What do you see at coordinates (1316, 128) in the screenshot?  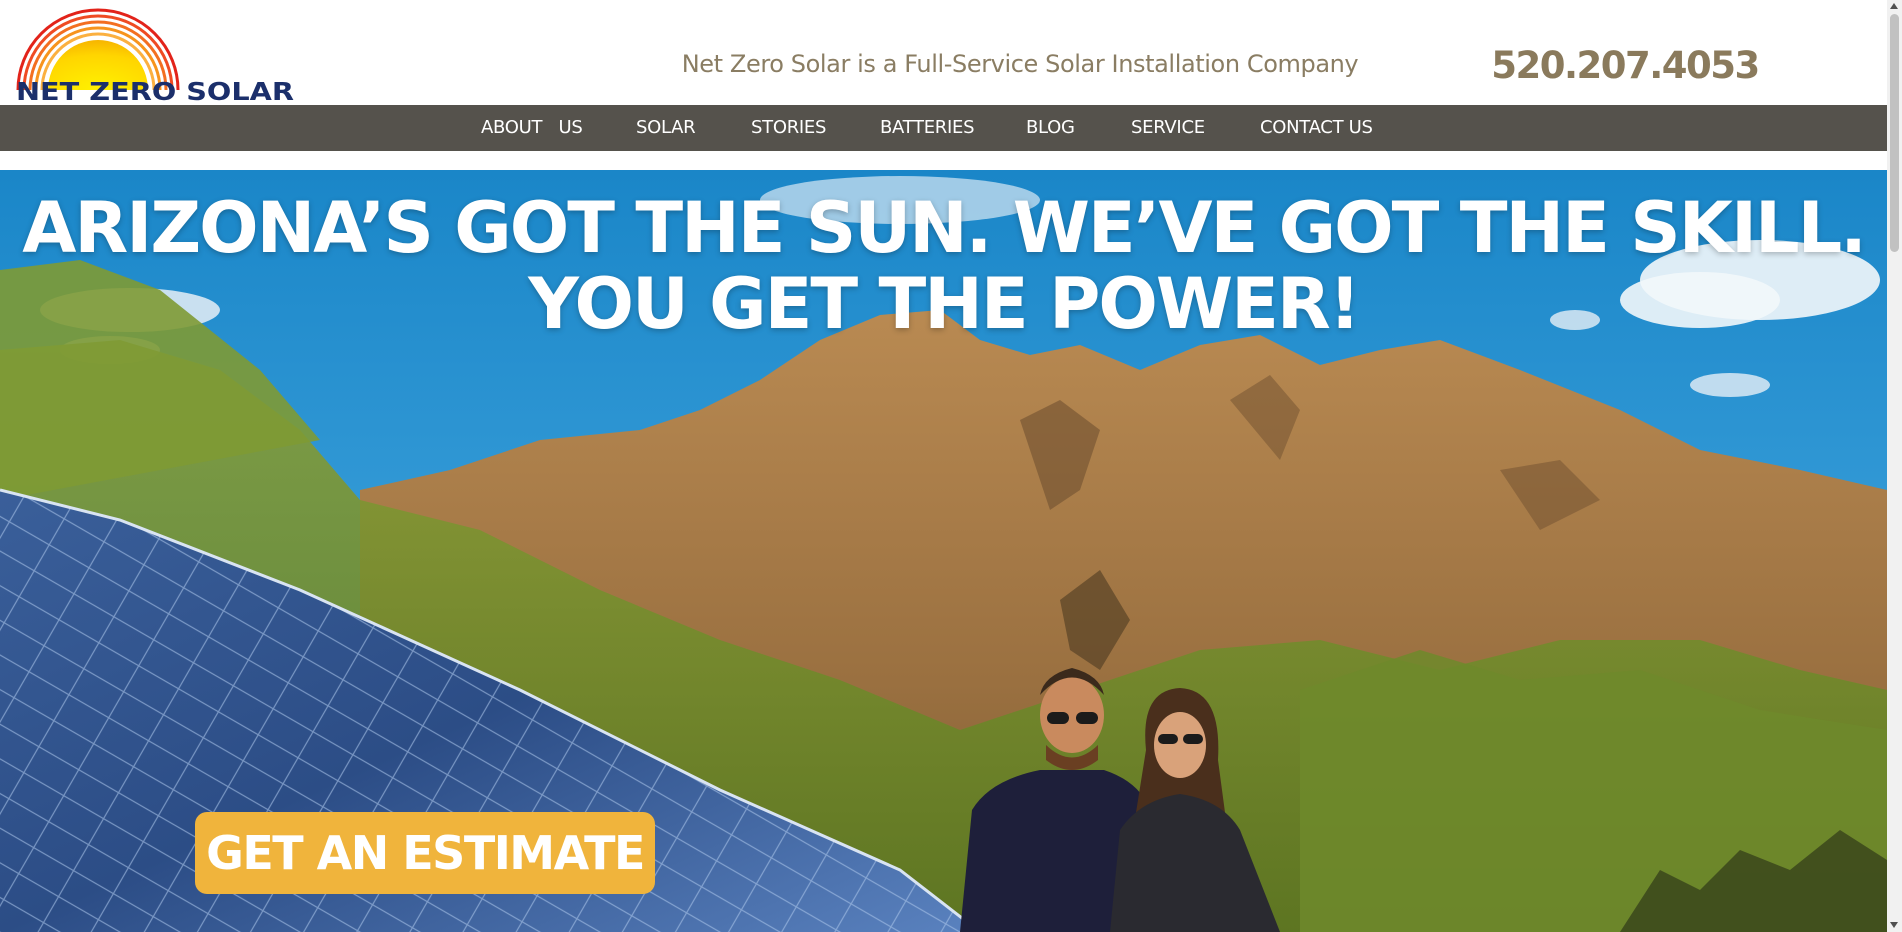 I see `nav-item-contact-us: CONTACT US` at bounding box center [1316, 128].